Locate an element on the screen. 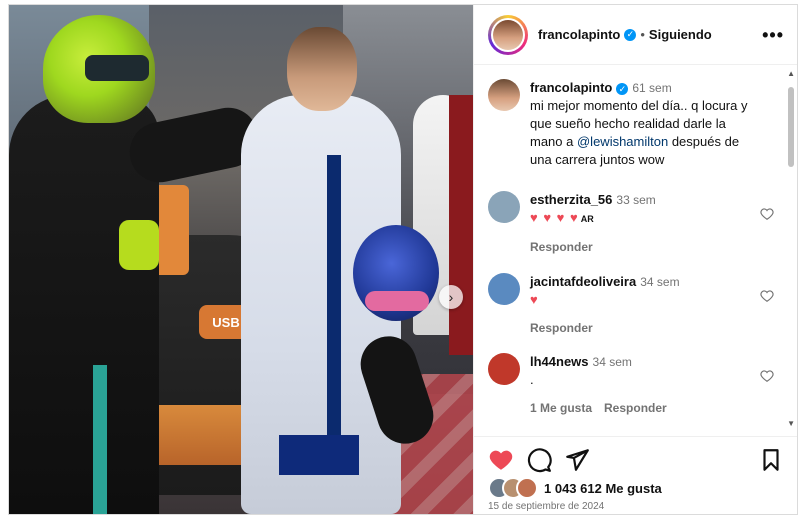 The height and width of the screenshot is (516, 800). caption-username: francolapinto is located at coordinates (571, 87).